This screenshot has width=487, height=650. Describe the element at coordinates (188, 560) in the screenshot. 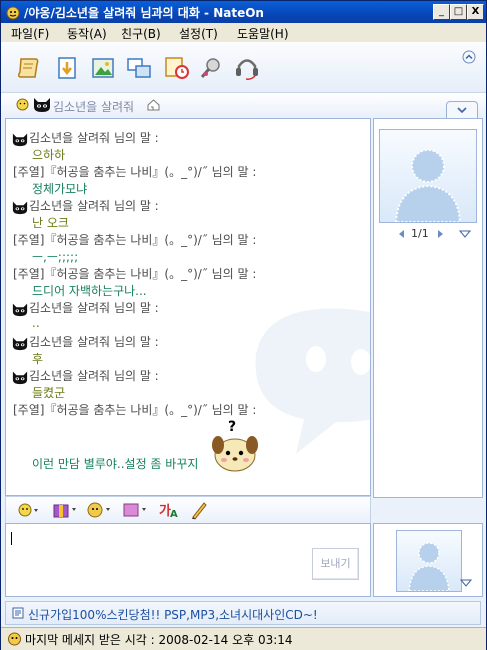

I see `message-input: 보내기` at that location.